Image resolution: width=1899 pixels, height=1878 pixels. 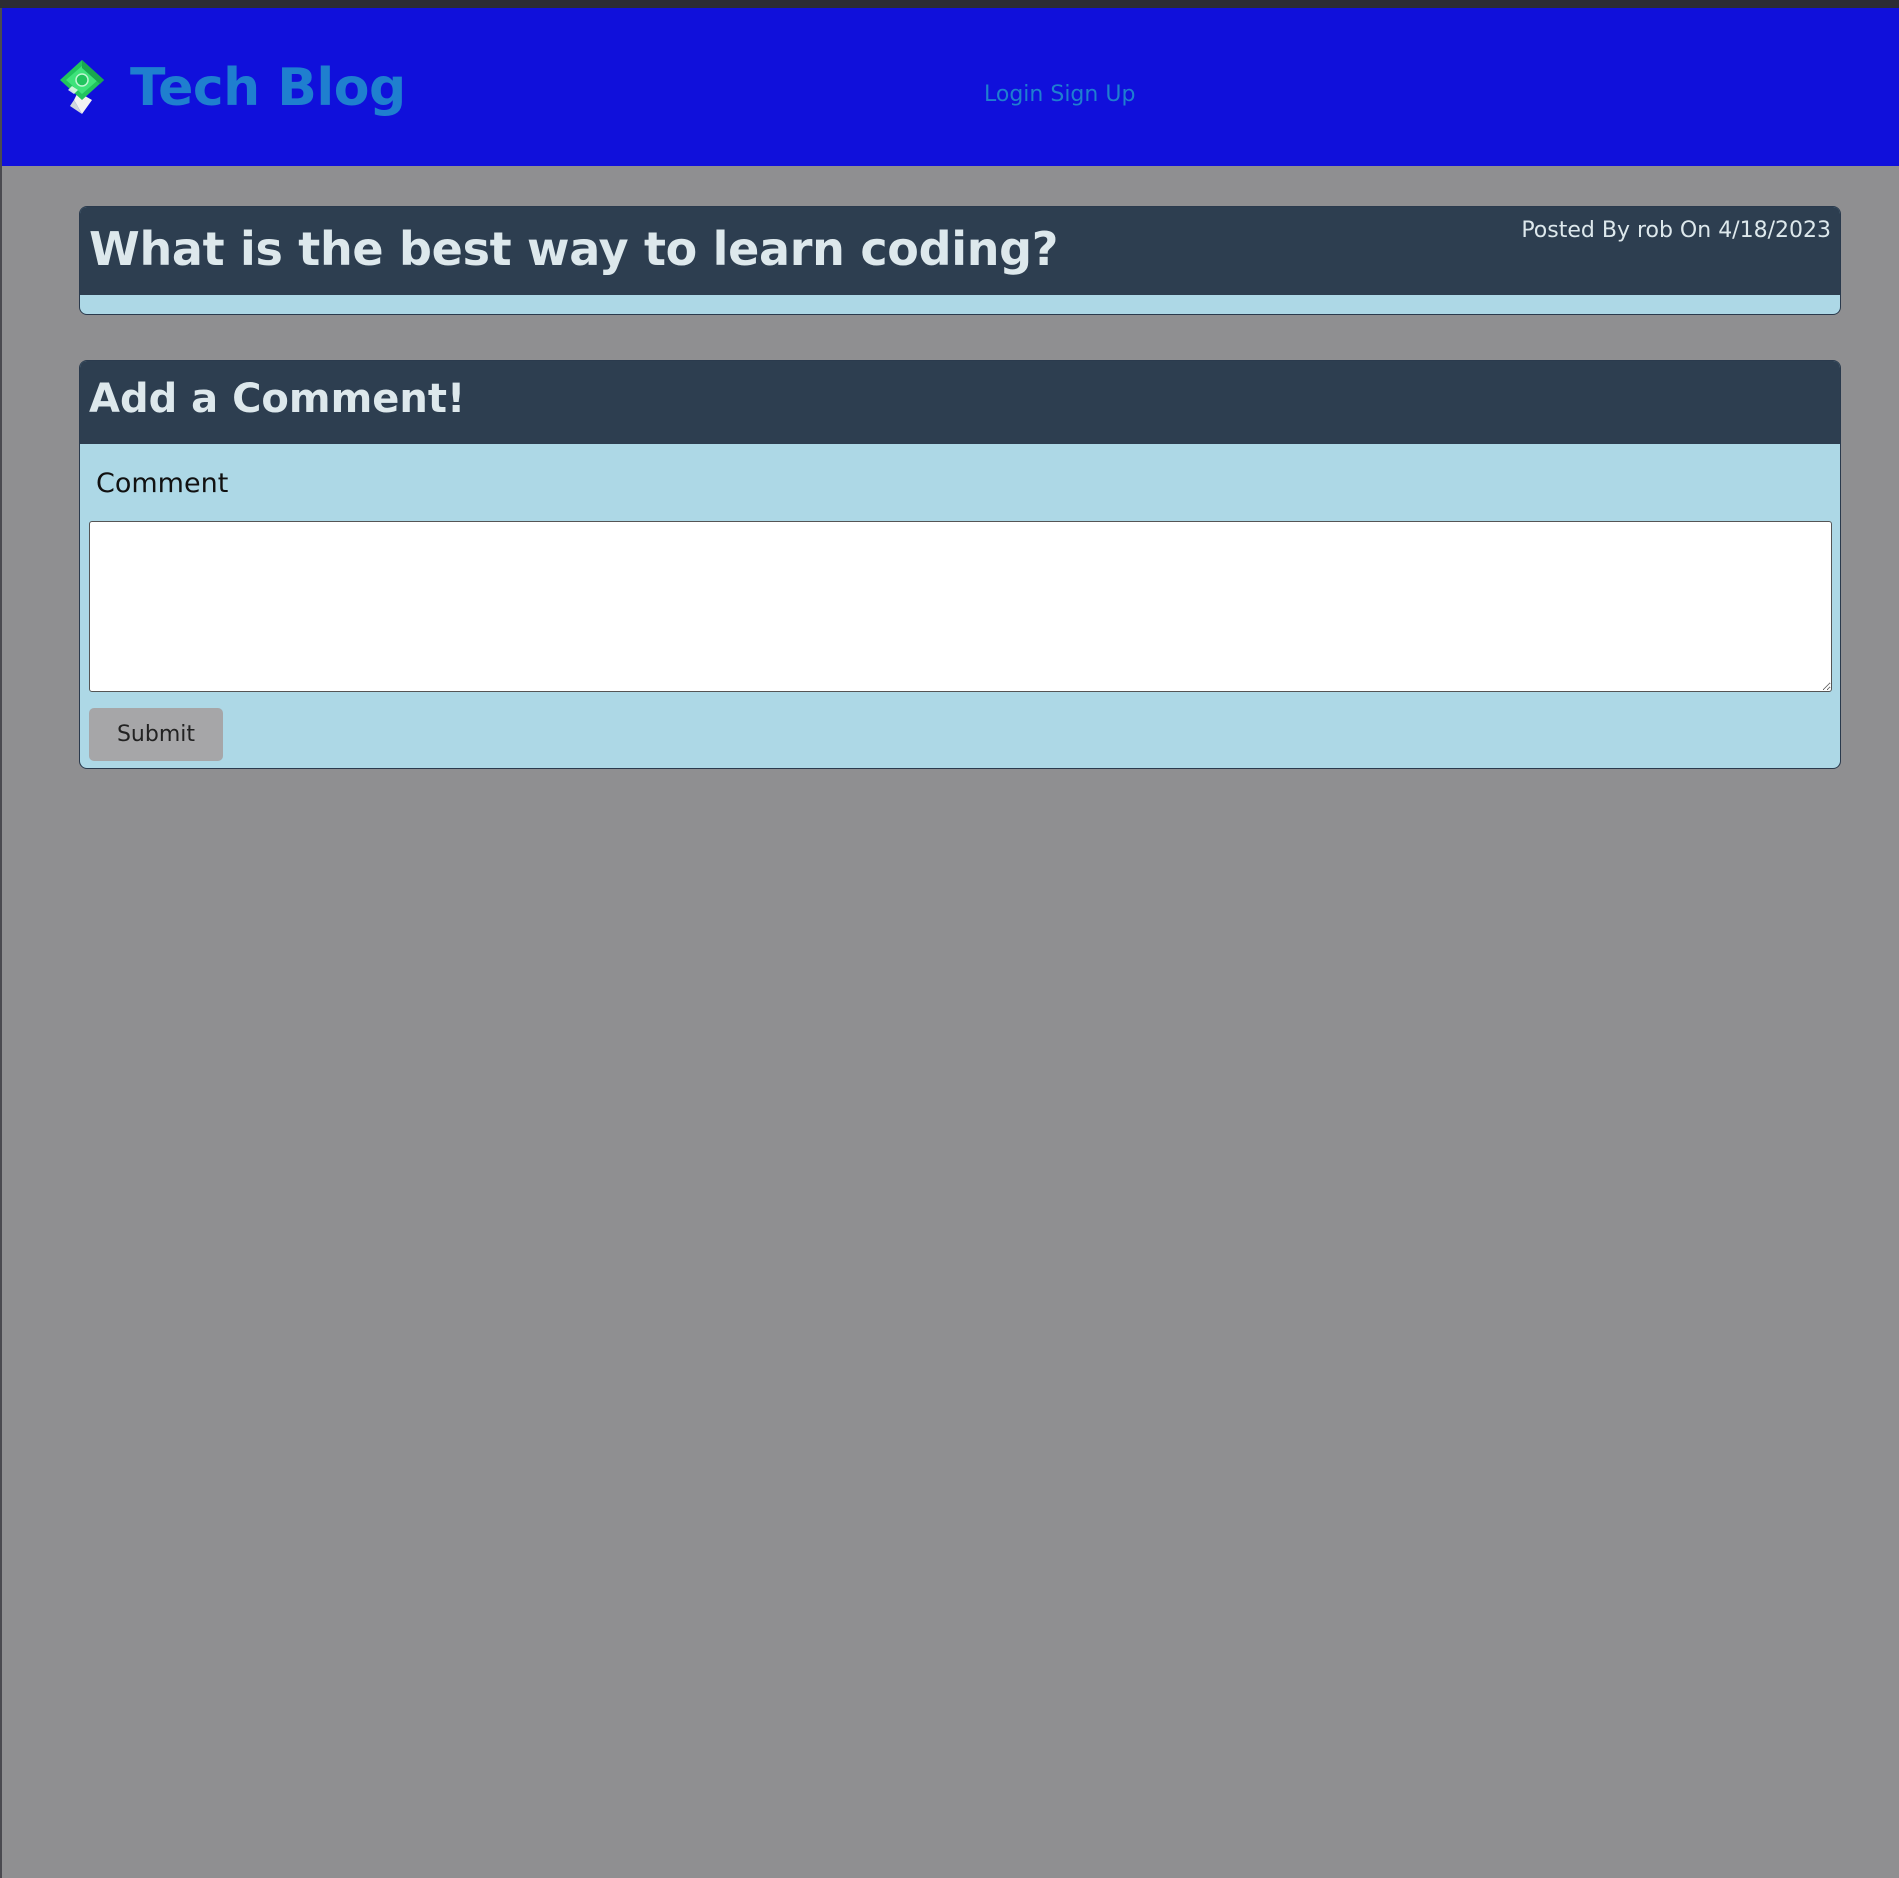 What do you see at coordinates (162, 483) in the screenshot?
I see `comment-label: Comment` at bounding box center [162, 483].